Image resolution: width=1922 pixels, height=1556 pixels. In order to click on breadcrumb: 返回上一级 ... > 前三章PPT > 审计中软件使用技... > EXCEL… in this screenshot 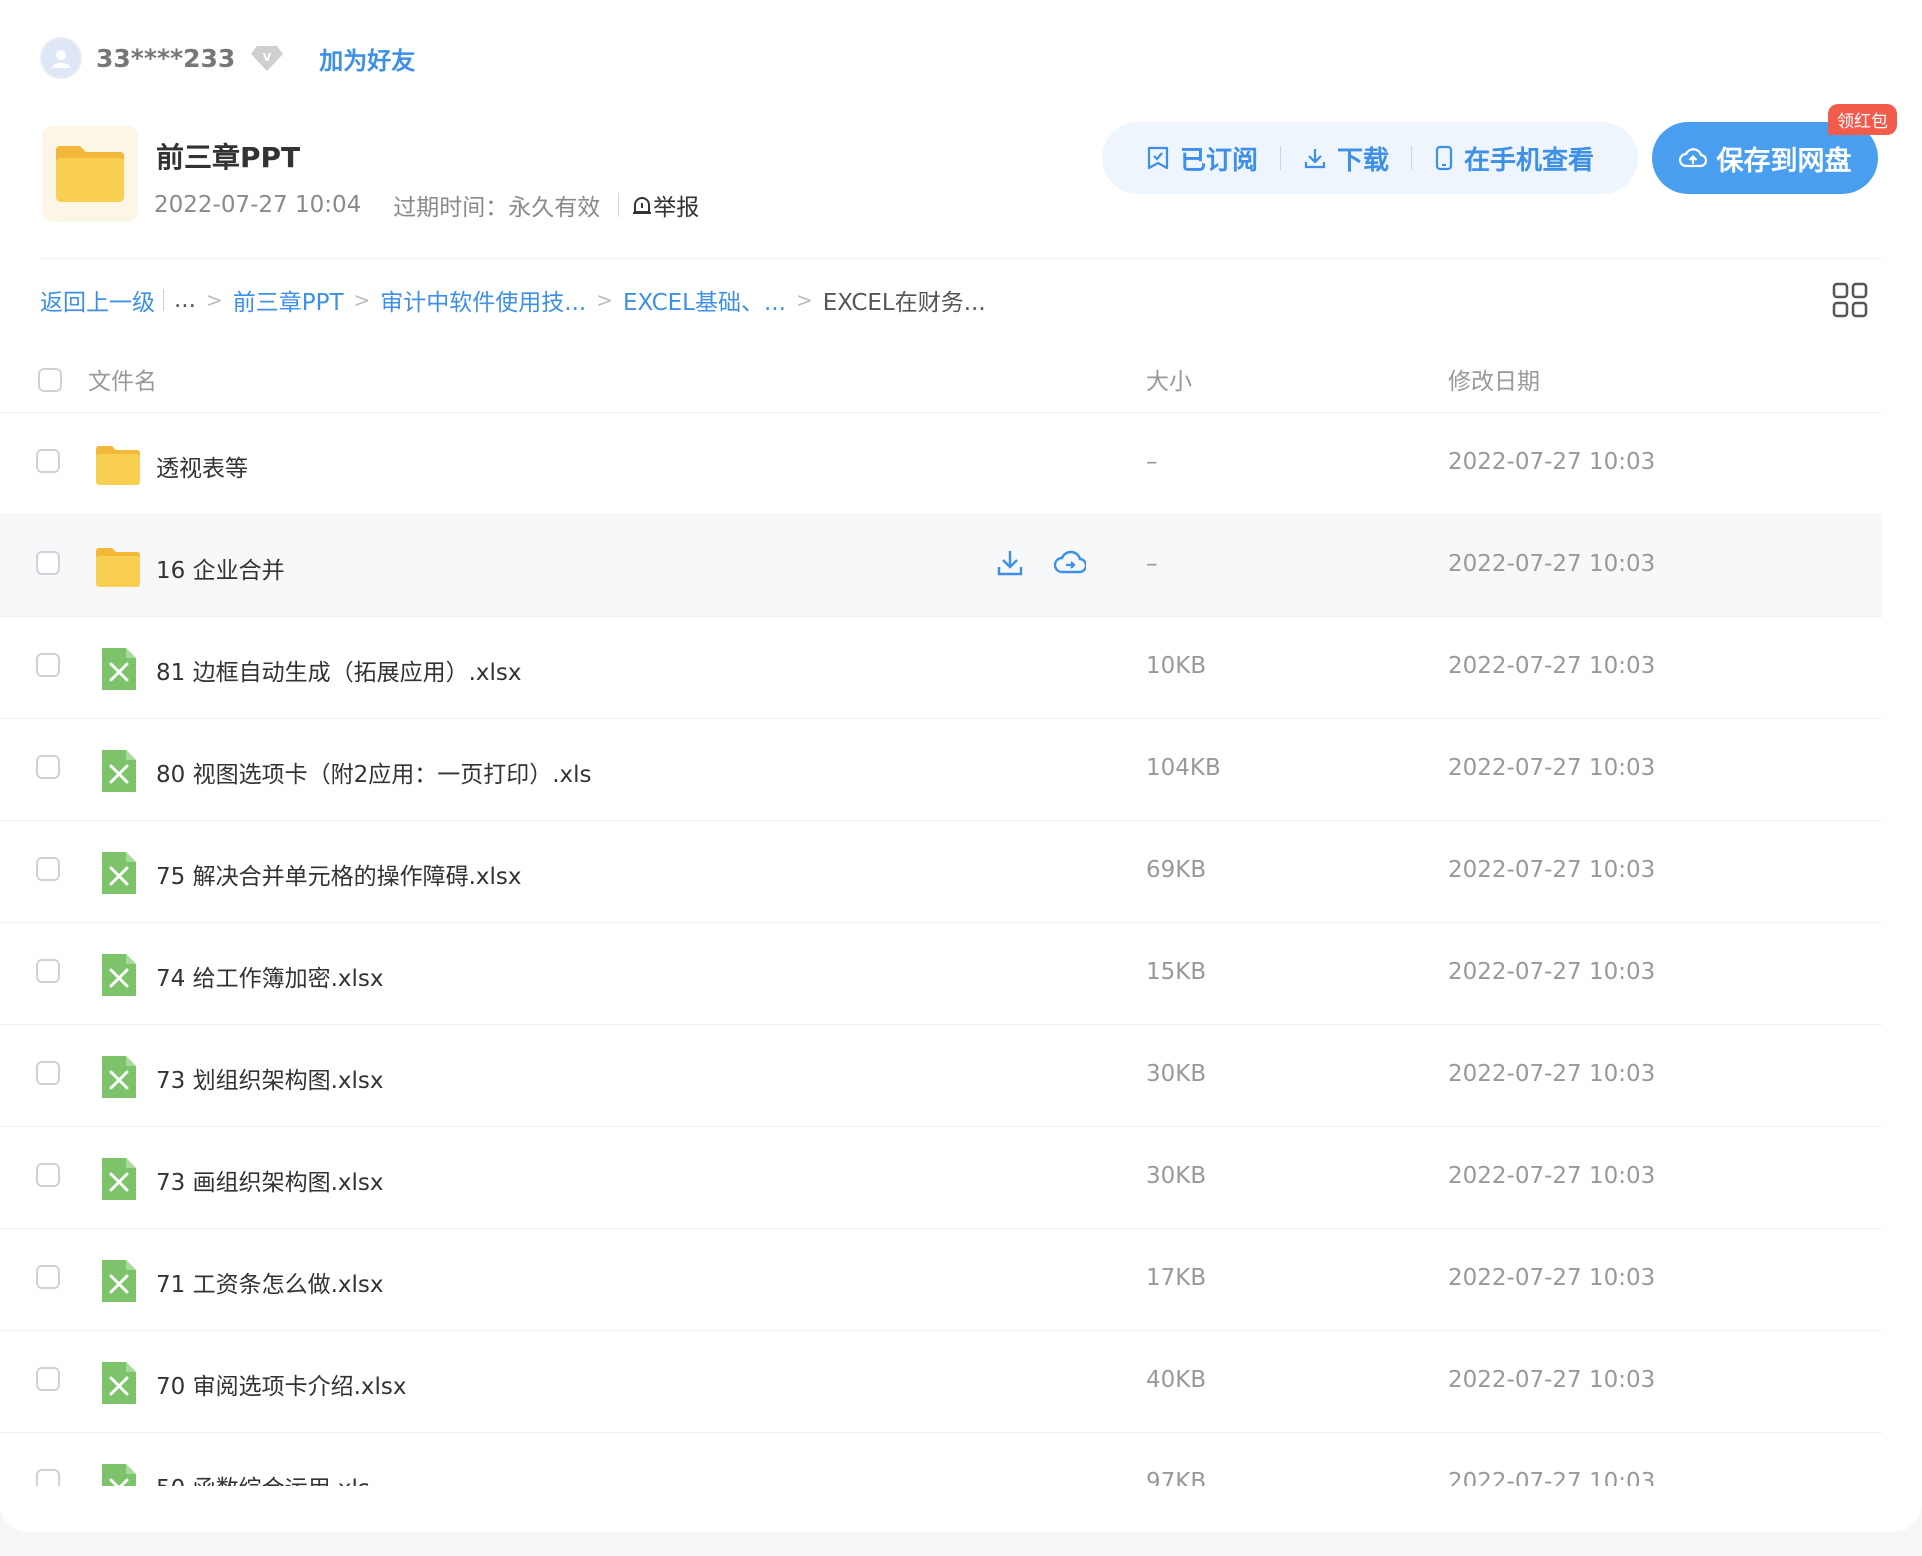, I will do `click(513, 300)`.